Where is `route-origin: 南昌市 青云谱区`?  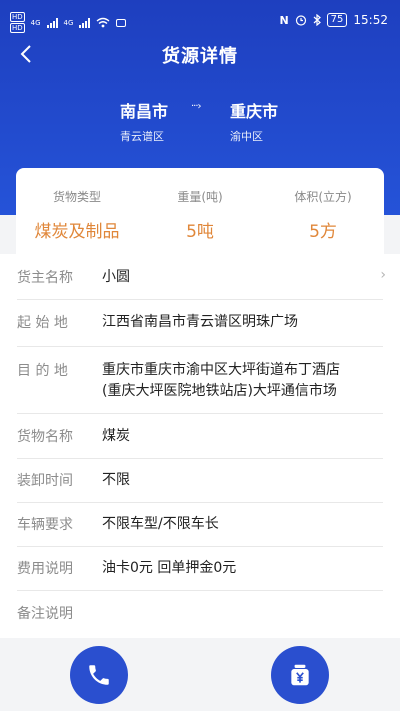
route-origin: 南昌市 青云谱区 is located at coordinates (144, 121).